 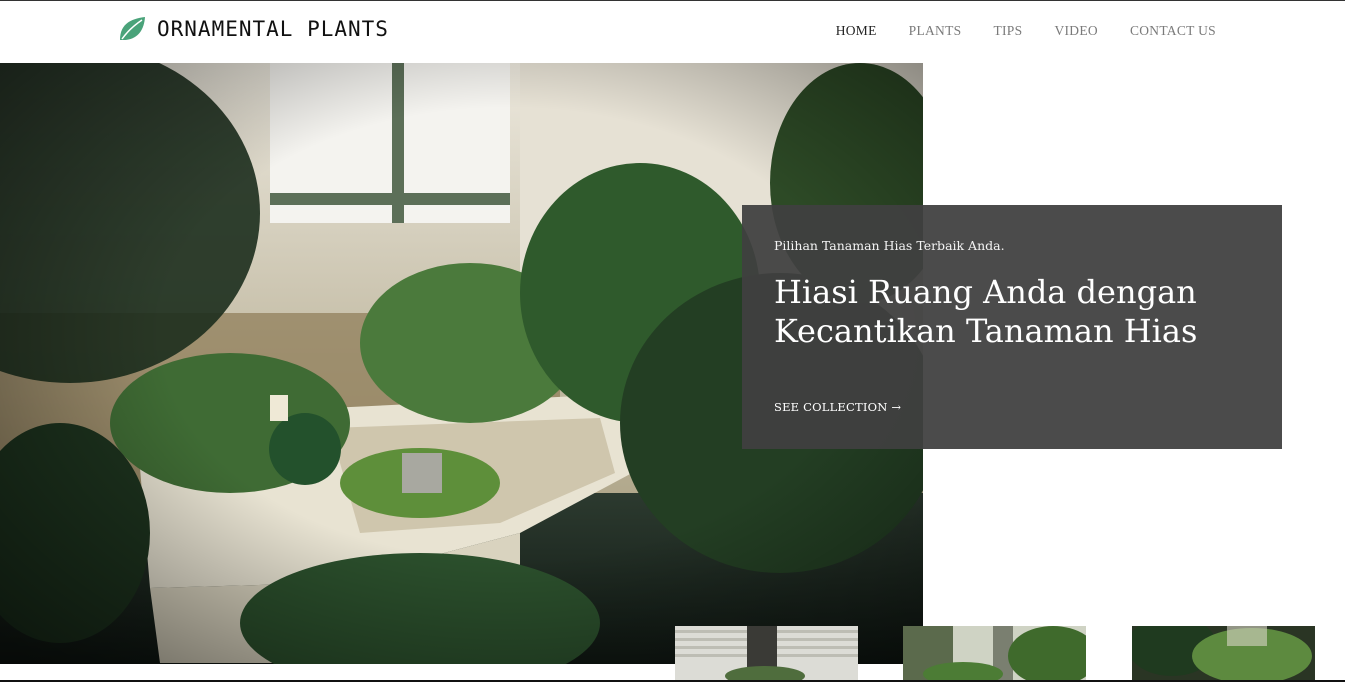 What do you see at coordinates (896, 407) in the screenshot?
I see `arrow-right-icon: →` at bounding box center [896, 407].